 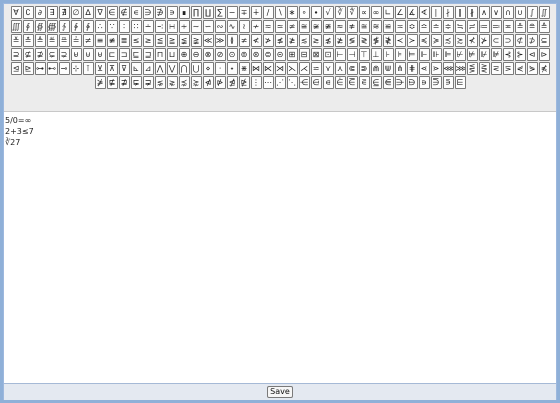 What do you see at coordinates (508, 12) in the screenshot?
I see `symbol-button: ∩` at bounding box center [508, 12].